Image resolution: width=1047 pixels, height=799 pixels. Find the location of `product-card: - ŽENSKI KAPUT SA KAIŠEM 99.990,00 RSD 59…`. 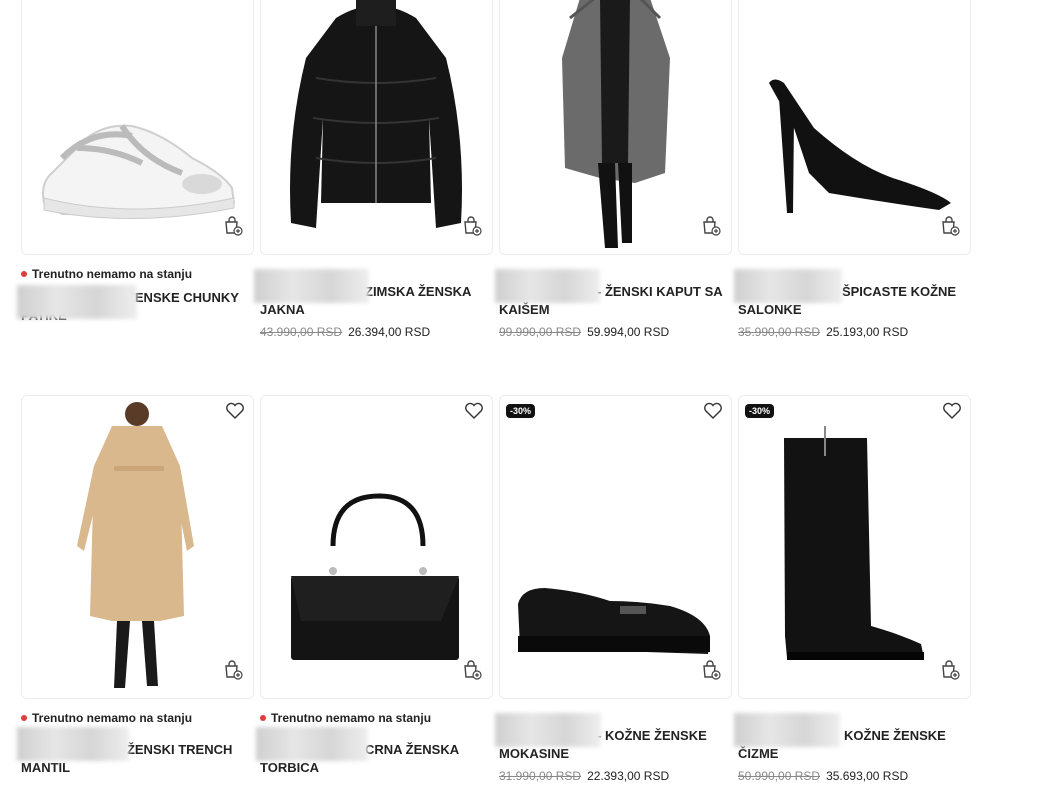

product-card: - ŽENSKI KAPUT SA KAIŠEM 99.990,00 RSD 59… is located at coordinates (613, 169).